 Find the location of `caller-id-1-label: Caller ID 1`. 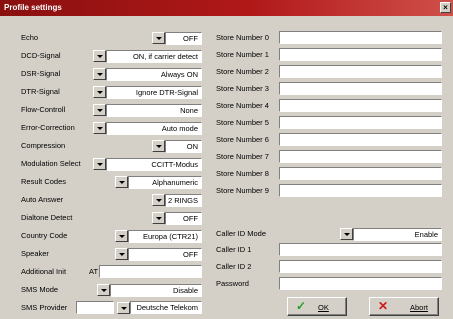

caller-id-1-label: Caller ID 1 is located at coordinates (234, 249).